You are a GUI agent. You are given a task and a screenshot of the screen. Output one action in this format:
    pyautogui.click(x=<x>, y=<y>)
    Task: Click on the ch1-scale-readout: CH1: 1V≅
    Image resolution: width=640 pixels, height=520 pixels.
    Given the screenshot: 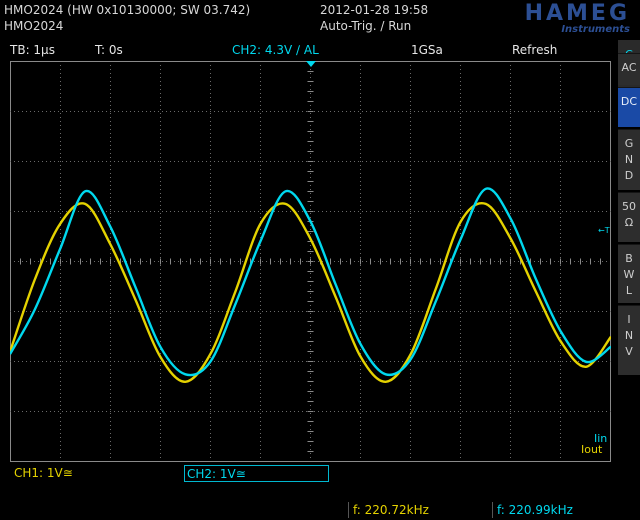 What is the action you would take?
    pyautogui.click(x=96, y=473)
    